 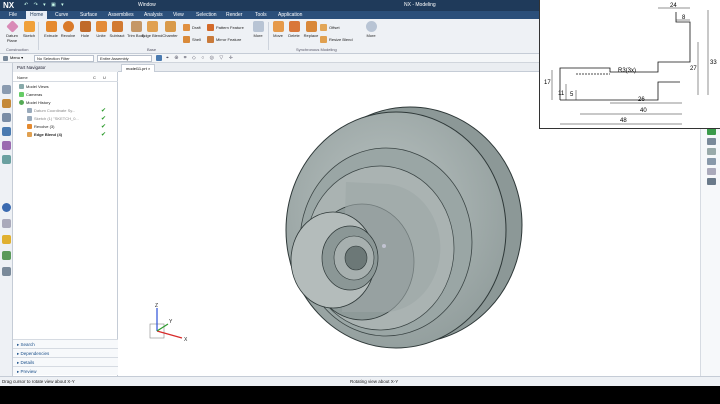 What do you see at coordinates (65, 343) in the screenshot?
I see `panel-search: ▸ Search` at bounding box center [65, 343].